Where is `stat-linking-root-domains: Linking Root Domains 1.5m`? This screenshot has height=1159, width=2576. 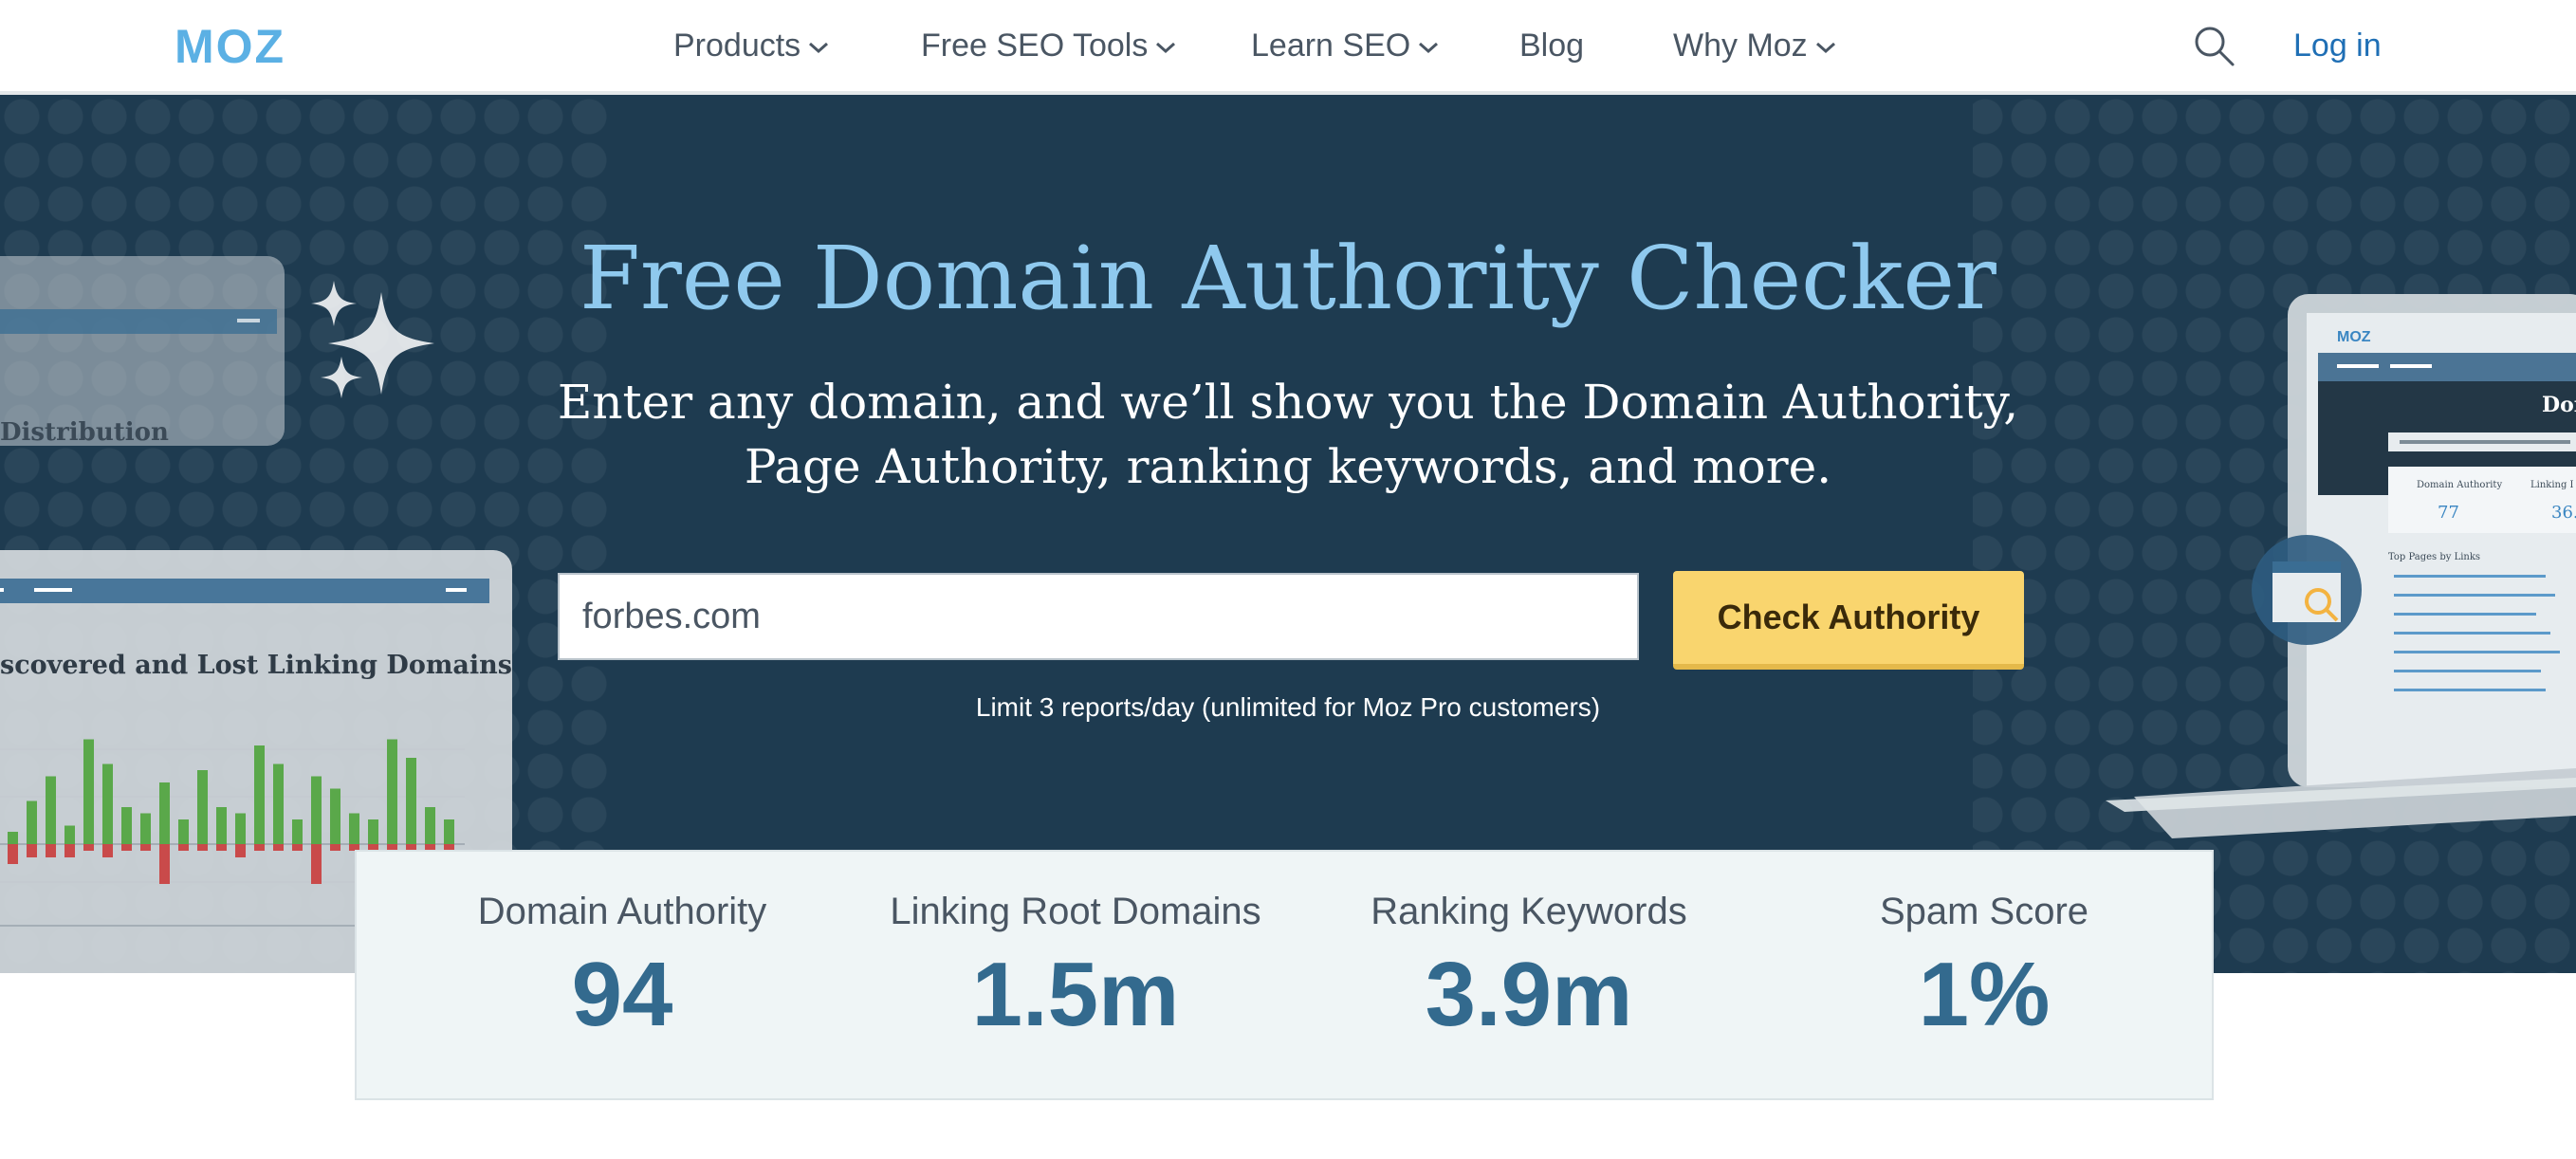
stat-linking-root-domains: Linking Root Domains 1.5m is located at coordinates (1075, 967).